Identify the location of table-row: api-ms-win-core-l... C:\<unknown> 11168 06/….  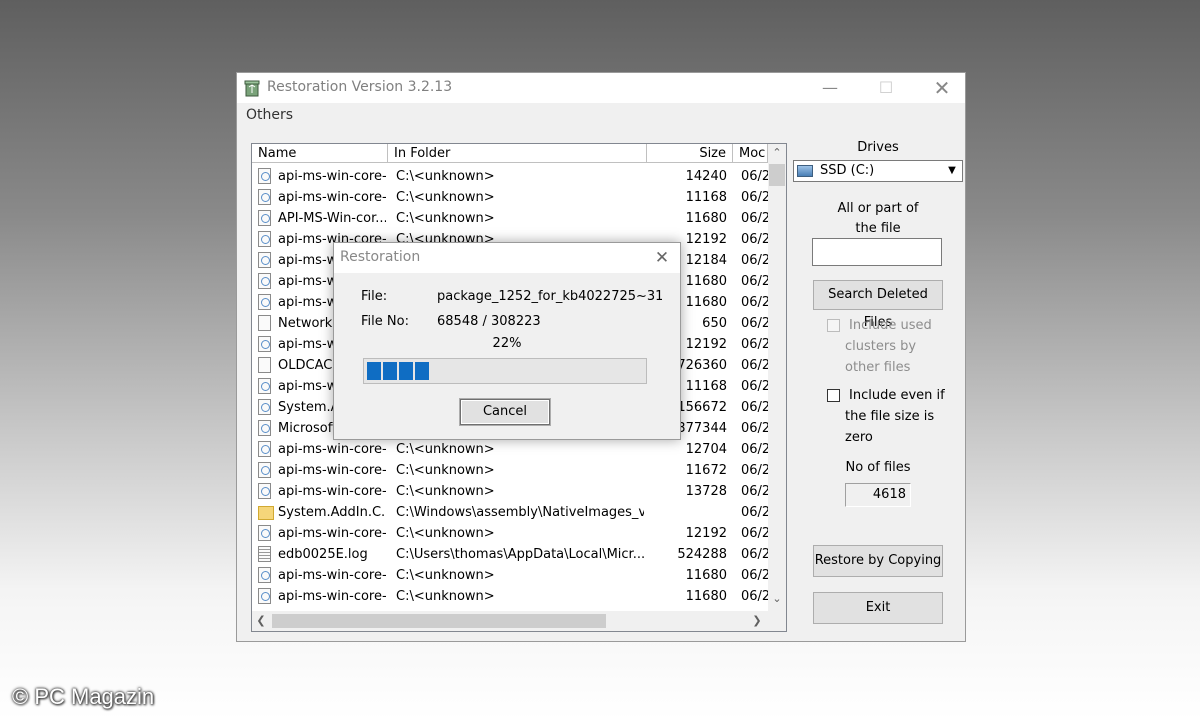
(510, 197).